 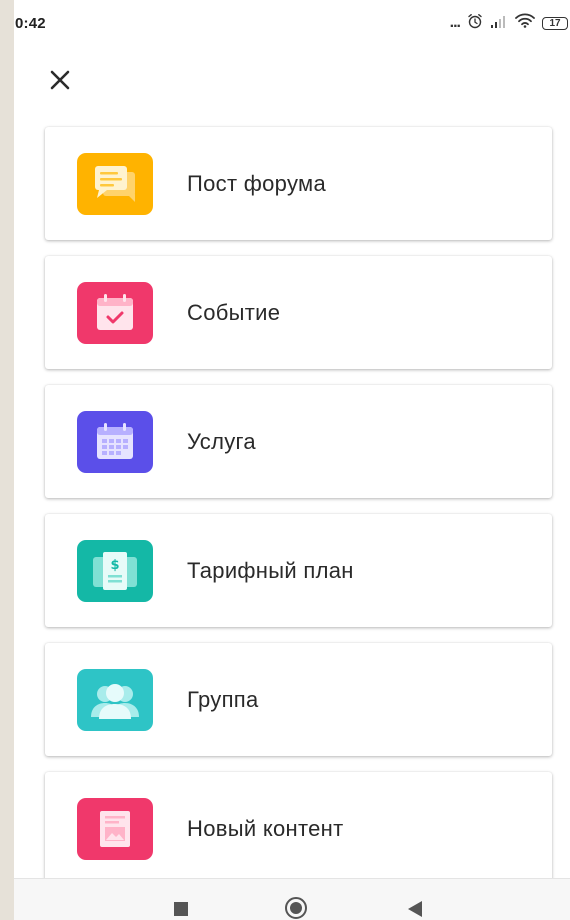 What do you see at coordinates (298, 441) in the screenshot?
I see `option-service: Услуга` at bounding box center [298, 441].